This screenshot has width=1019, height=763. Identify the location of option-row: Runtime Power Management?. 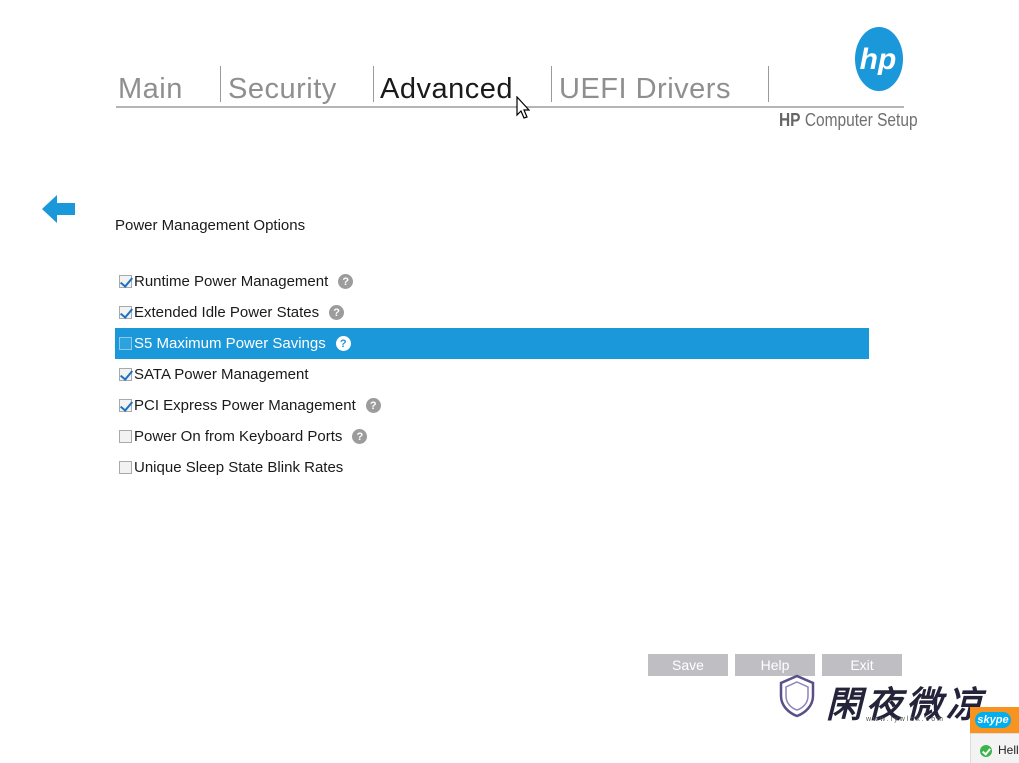
(492, 281).